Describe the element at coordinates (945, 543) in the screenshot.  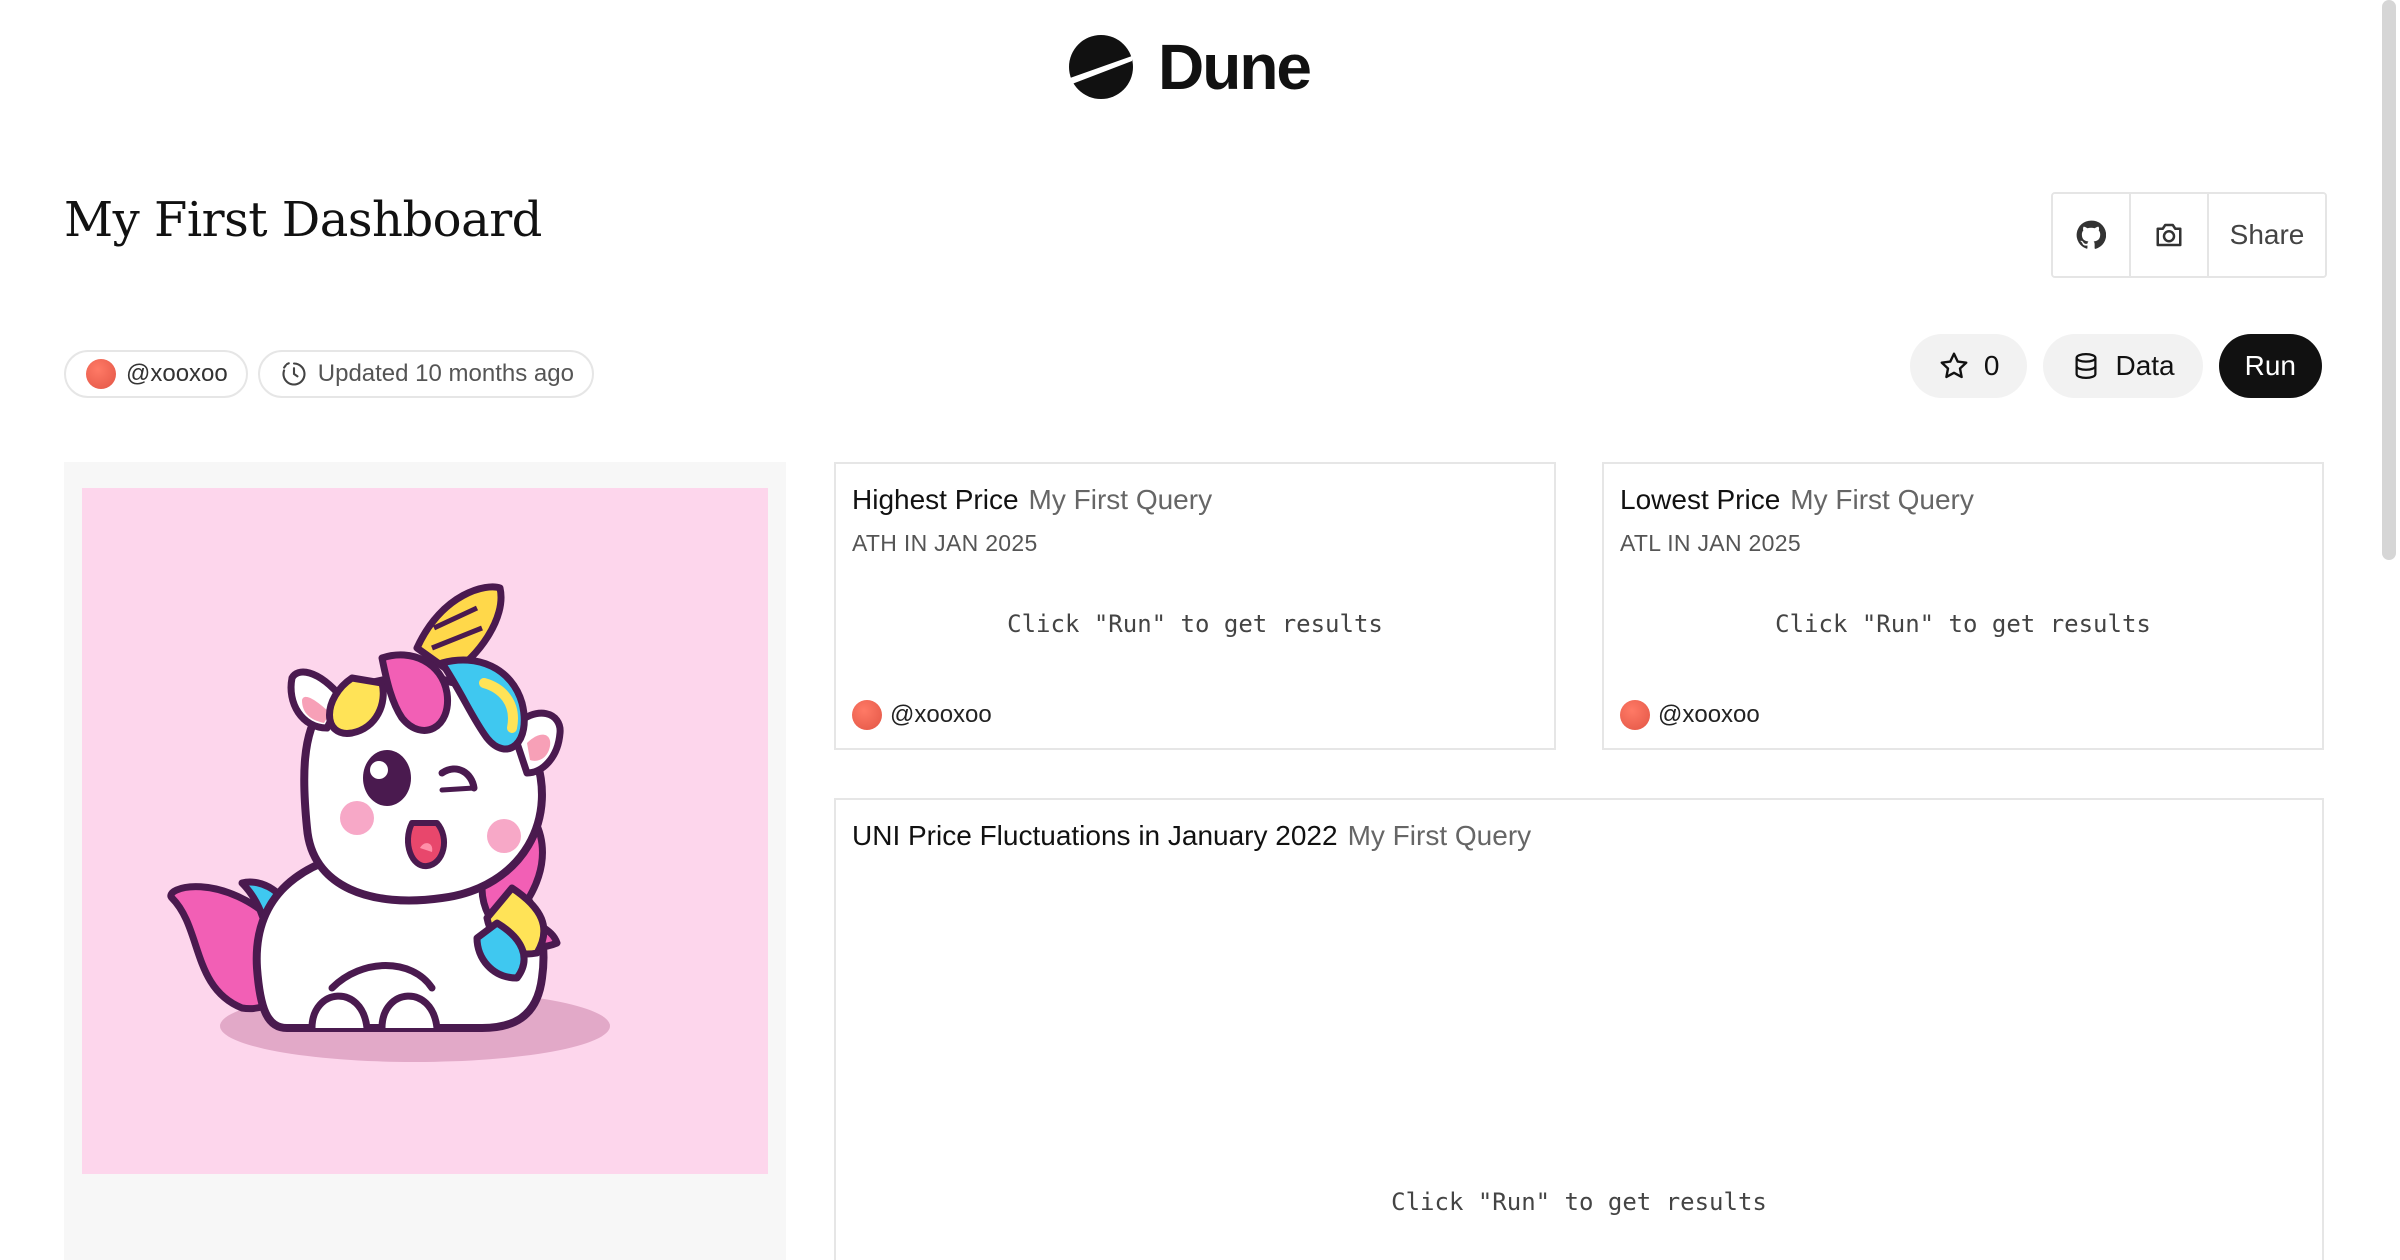
I see `widget-subtitle: ATH IN JAN 2025` at that location.